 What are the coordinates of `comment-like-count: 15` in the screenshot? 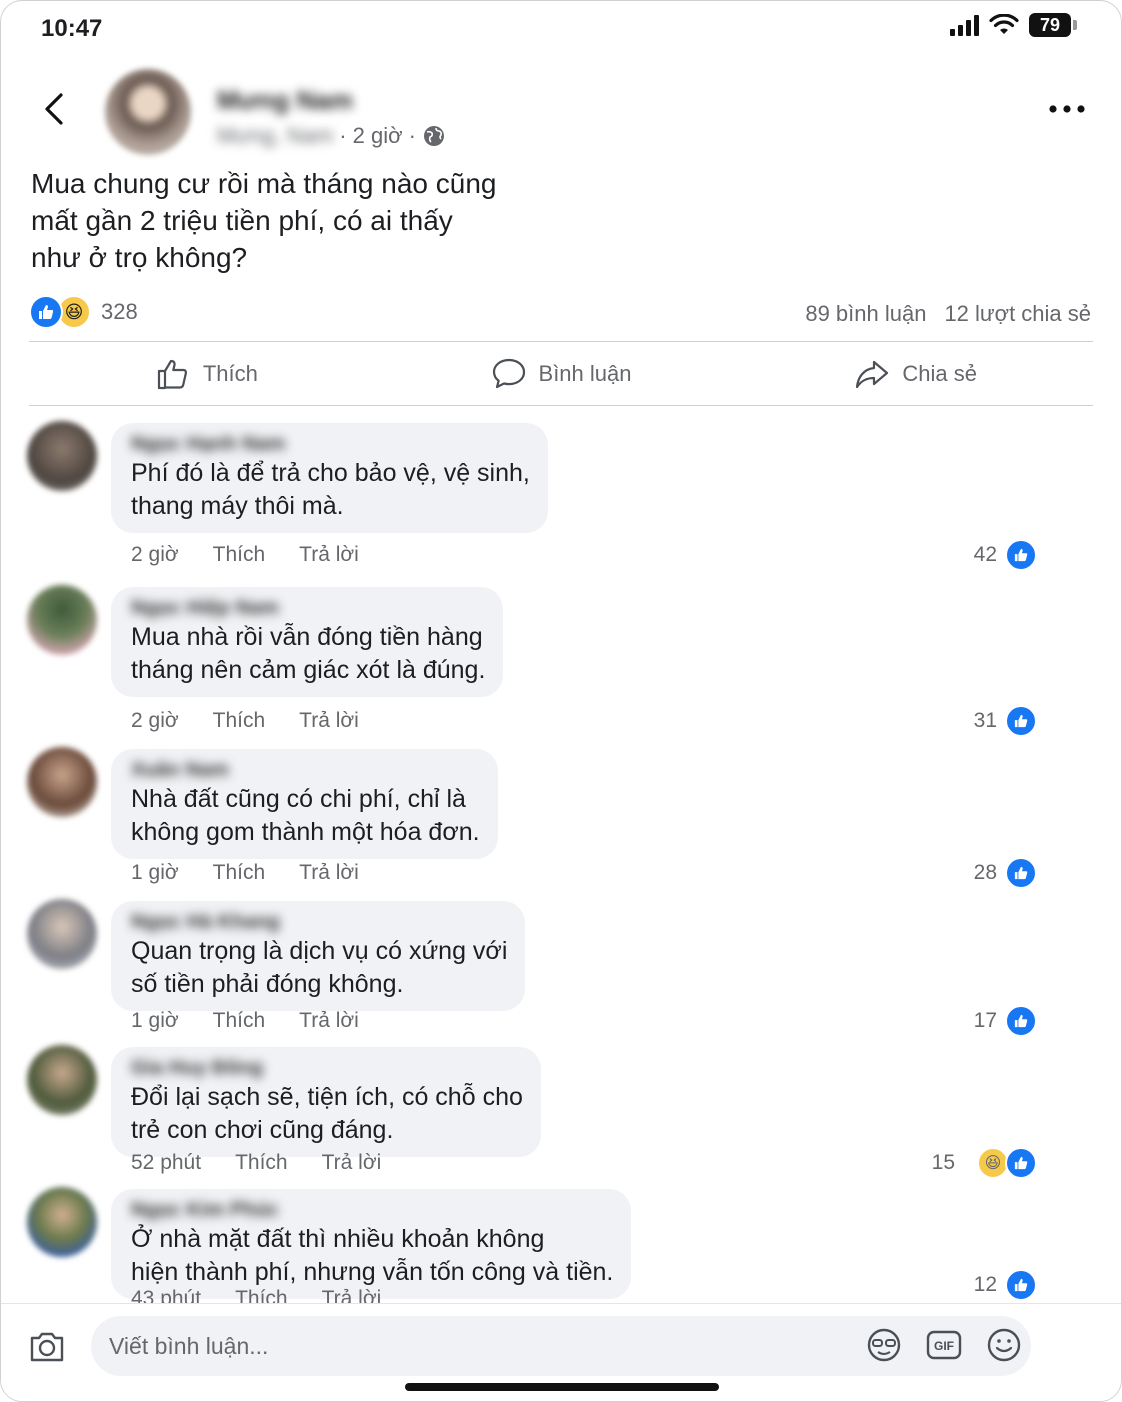 It's located at (943, 1162).